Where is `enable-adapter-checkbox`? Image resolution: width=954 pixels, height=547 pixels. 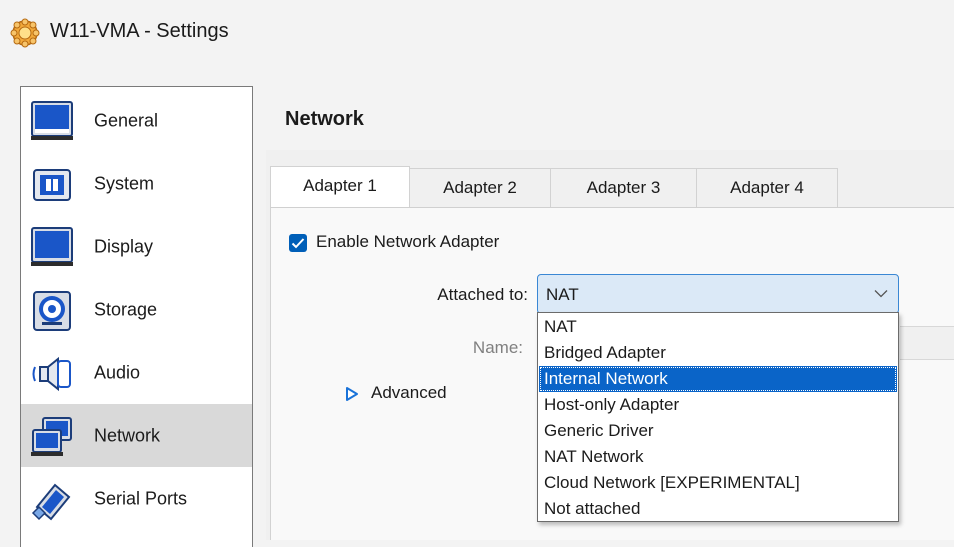
enable-adapter-checkbox is located at coordinates (298, 243).